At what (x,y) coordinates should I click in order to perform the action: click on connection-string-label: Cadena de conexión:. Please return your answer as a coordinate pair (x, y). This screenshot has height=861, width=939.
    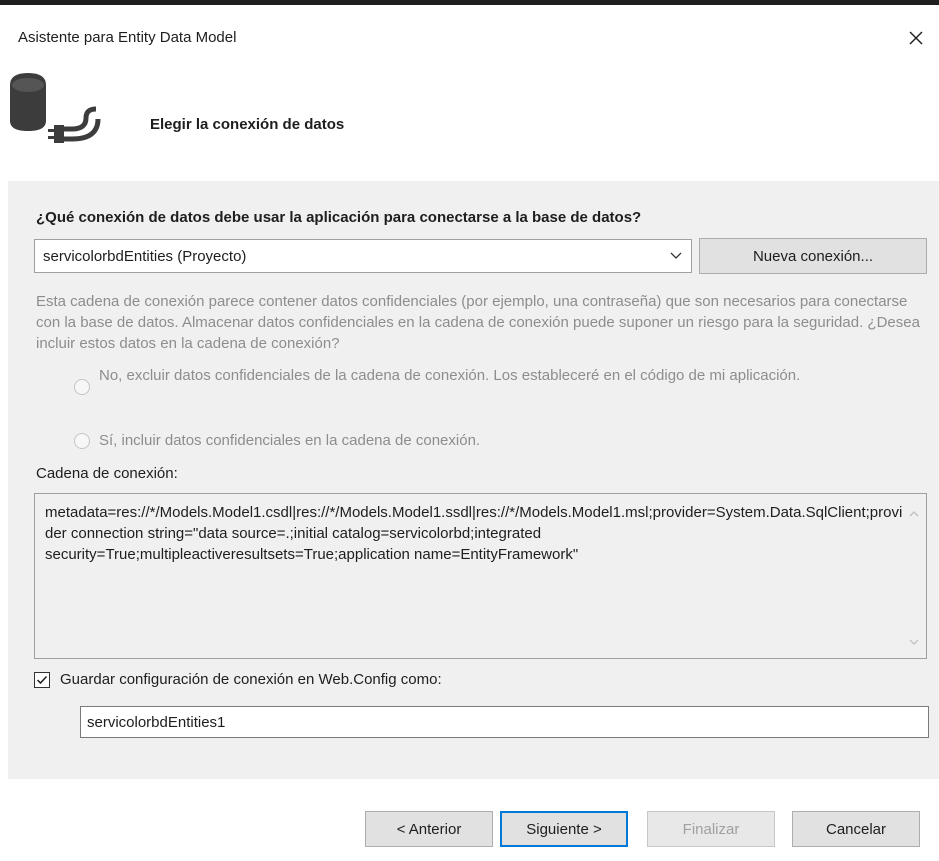
    Looking at the image, I should click on (107, 473).